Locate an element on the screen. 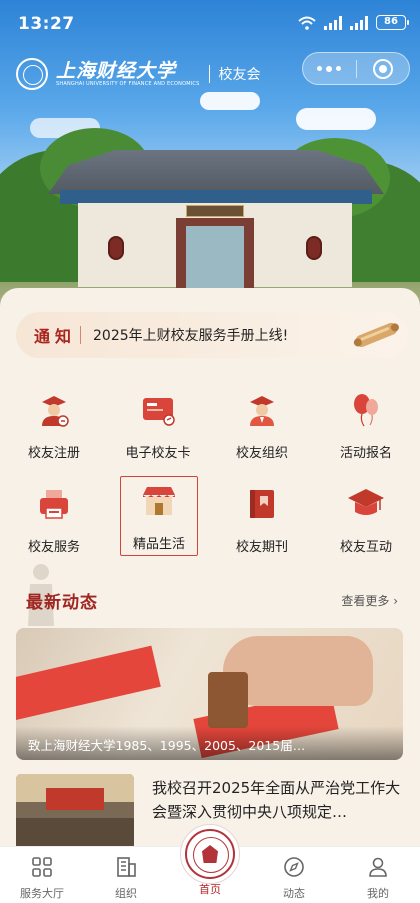 The width and height of the screenshot is (420, 903). grid-item-label: 校友期刊 is located at coordinates (261, 547).